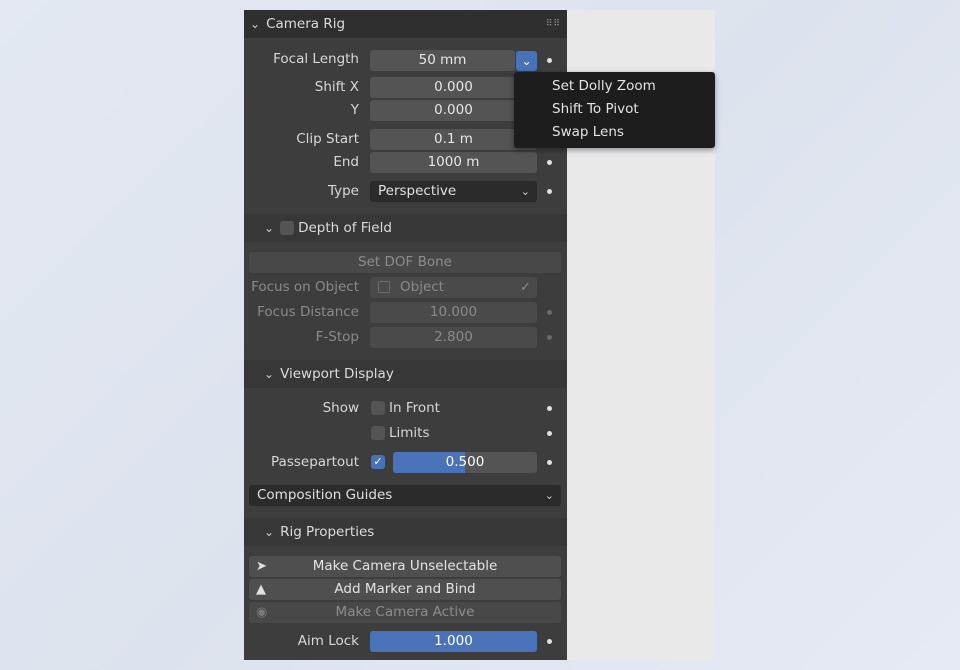  I want to click on clip-start-label: Clip Start, so click(327, 139).